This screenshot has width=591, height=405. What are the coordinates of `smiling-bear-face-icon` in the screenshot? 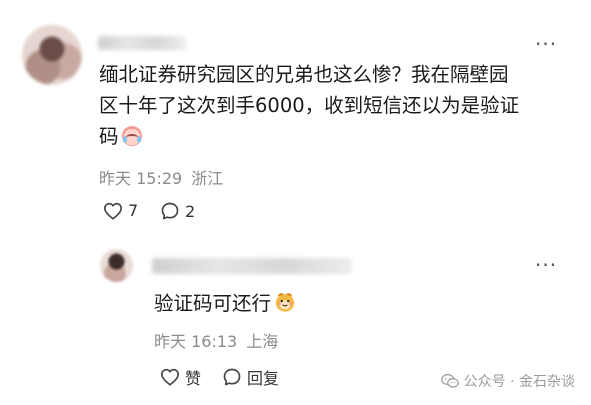 It's located at (285, 302).